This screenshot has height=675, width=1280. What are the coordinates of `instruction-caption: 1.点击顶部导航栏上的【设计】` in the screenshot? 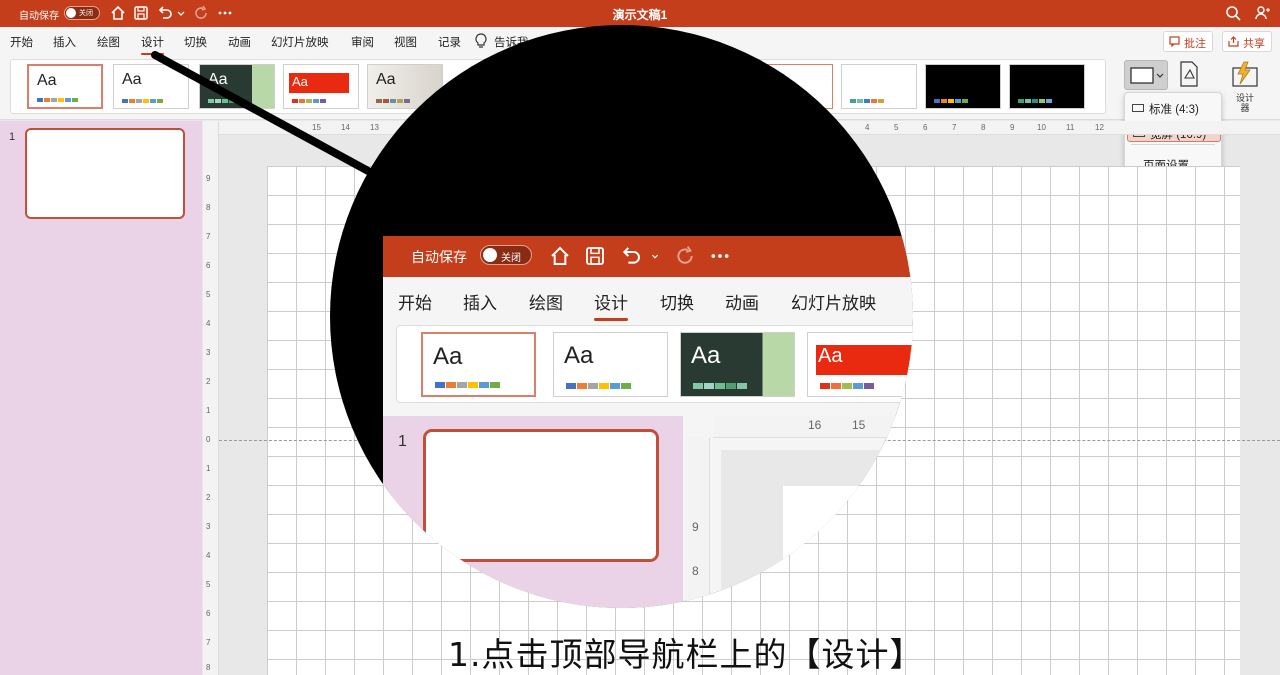 It's located at (686, 654).